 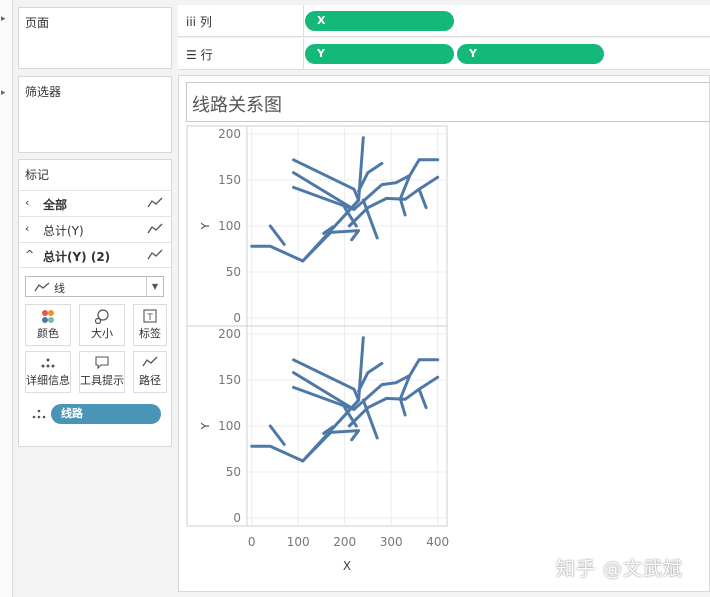 I want to click on mark-type-value: 线, so click(x=59, y=288).